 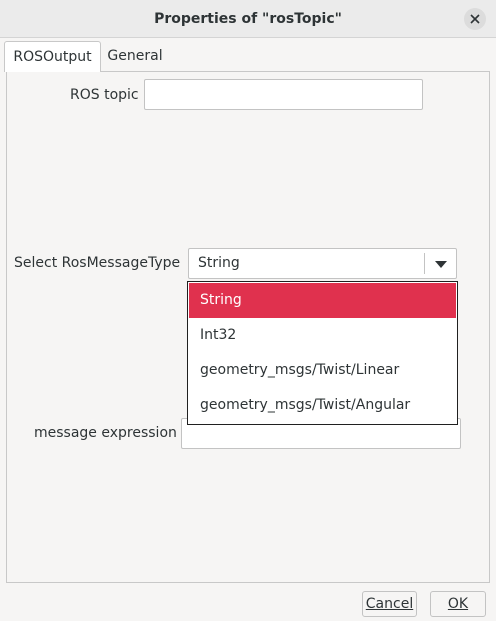 I want to click on cancel-button: Cancel, so click(x=389, y=604).